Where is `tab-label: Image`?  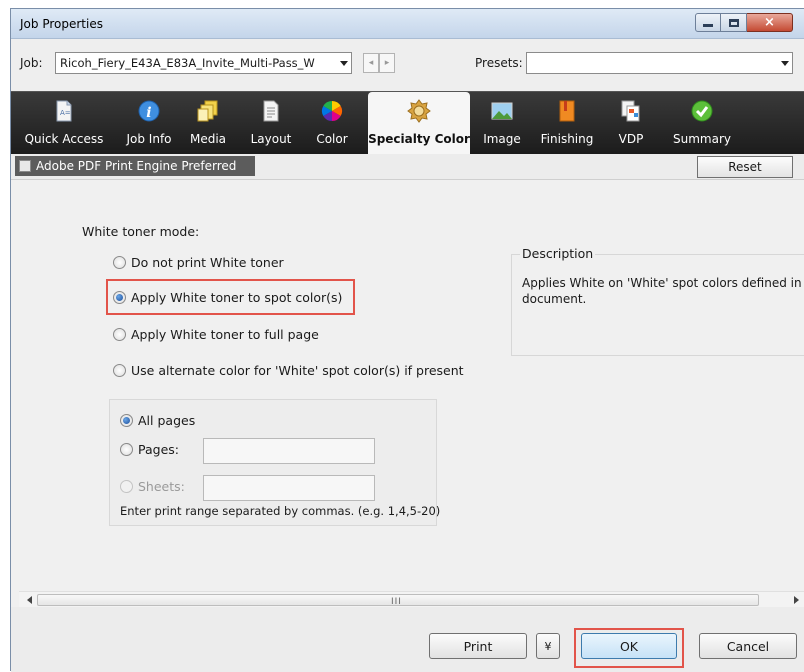
tab-label: Image is located at coordinates (502, 139).